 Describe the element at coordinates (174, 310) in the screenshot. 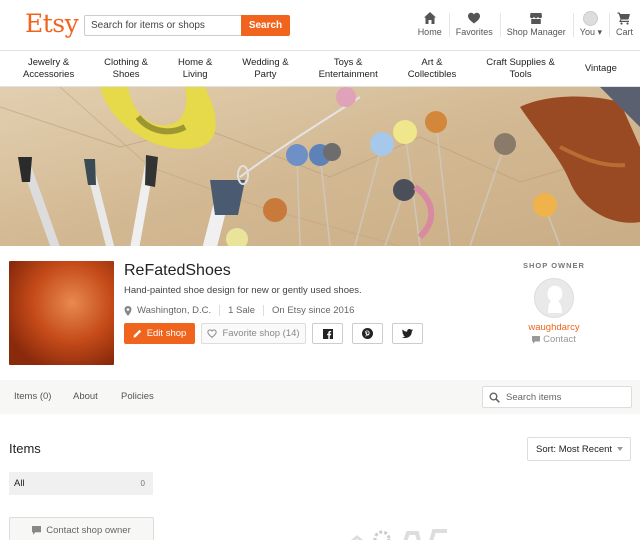

I see `shop-location: Washington, D.C.` at that location.